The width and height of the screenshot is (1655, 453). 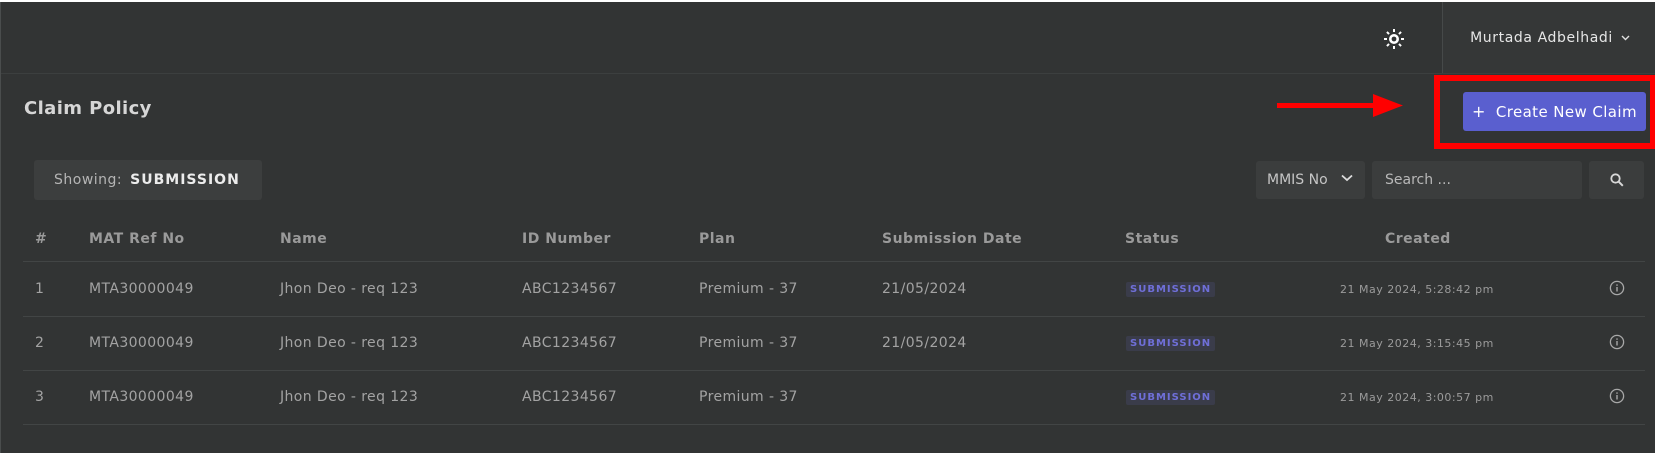 I want to click on create-new-claim-label: Create New Claim, so click(x=1566, y=111).